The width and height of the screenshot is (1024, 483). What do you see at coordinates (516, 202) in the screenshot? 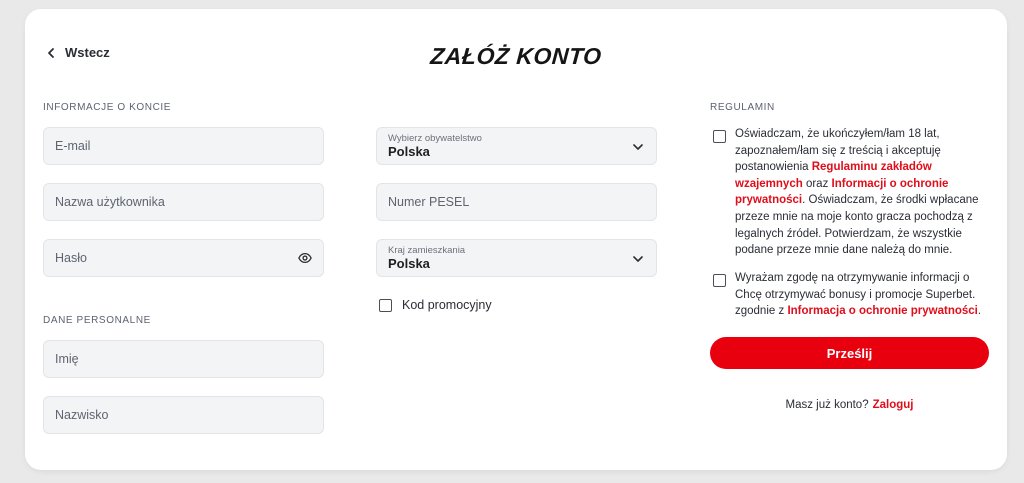
I see `pesel-field: Numer PESEL` at bounding box center [516, 202].